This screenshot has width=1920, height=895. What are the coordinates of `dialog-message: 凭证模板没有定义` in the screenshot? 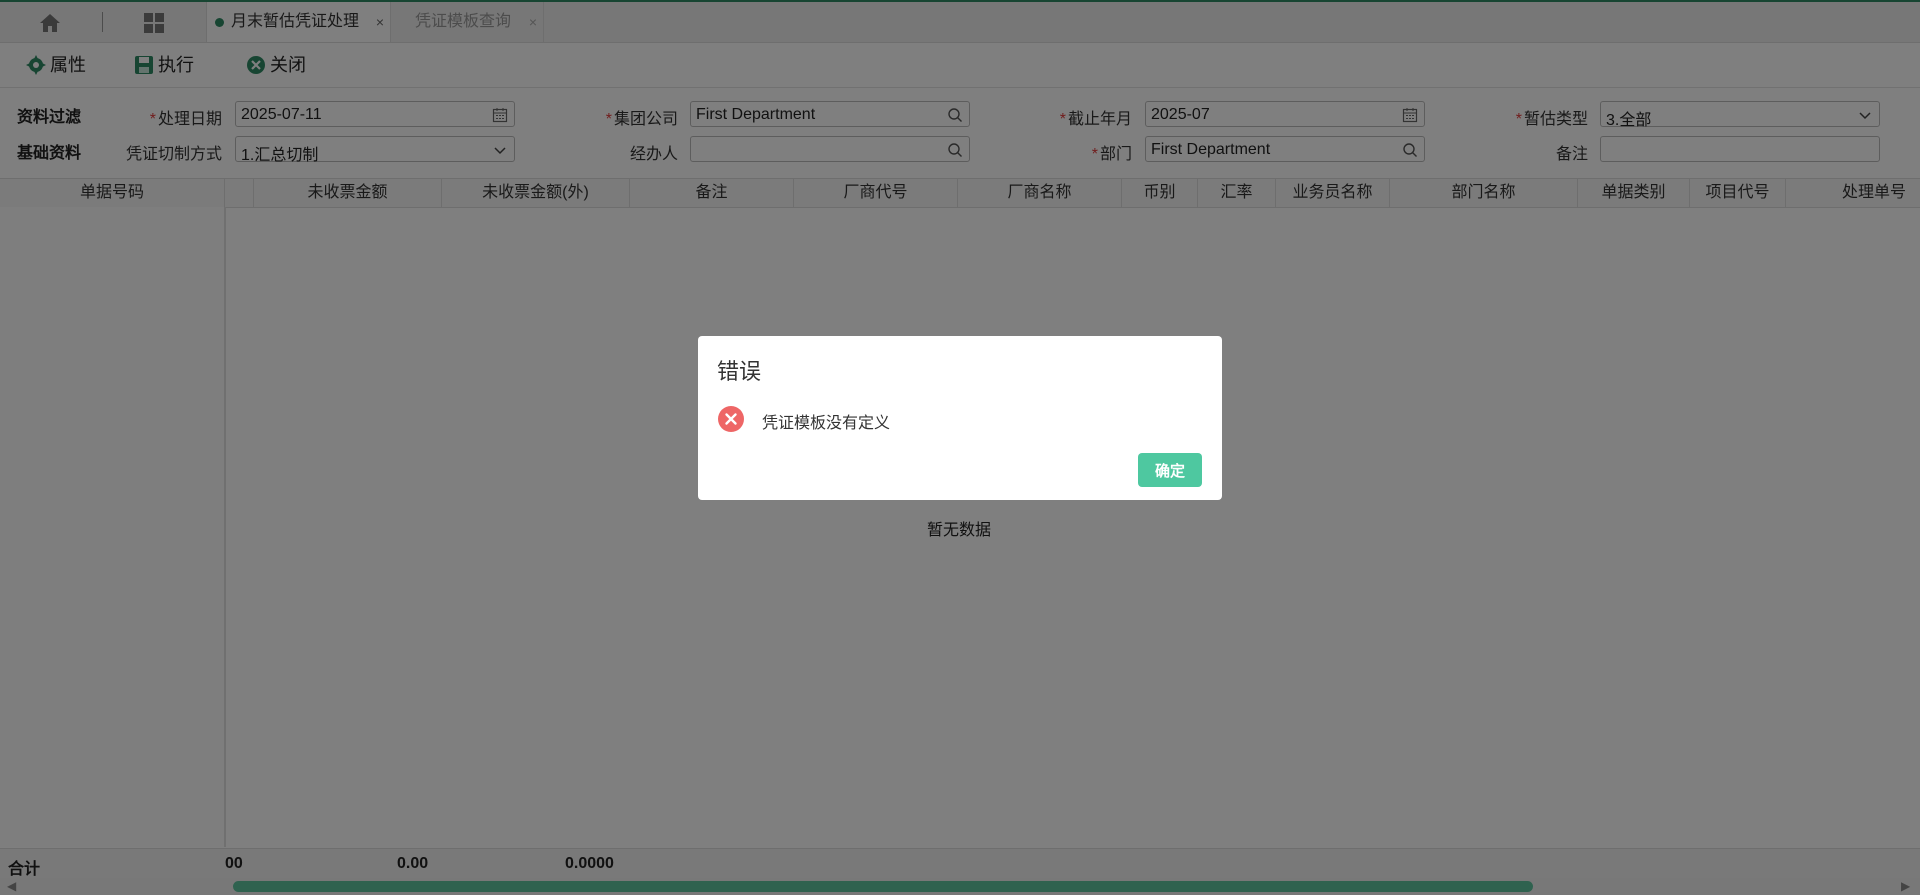 It's located at (826, 423).